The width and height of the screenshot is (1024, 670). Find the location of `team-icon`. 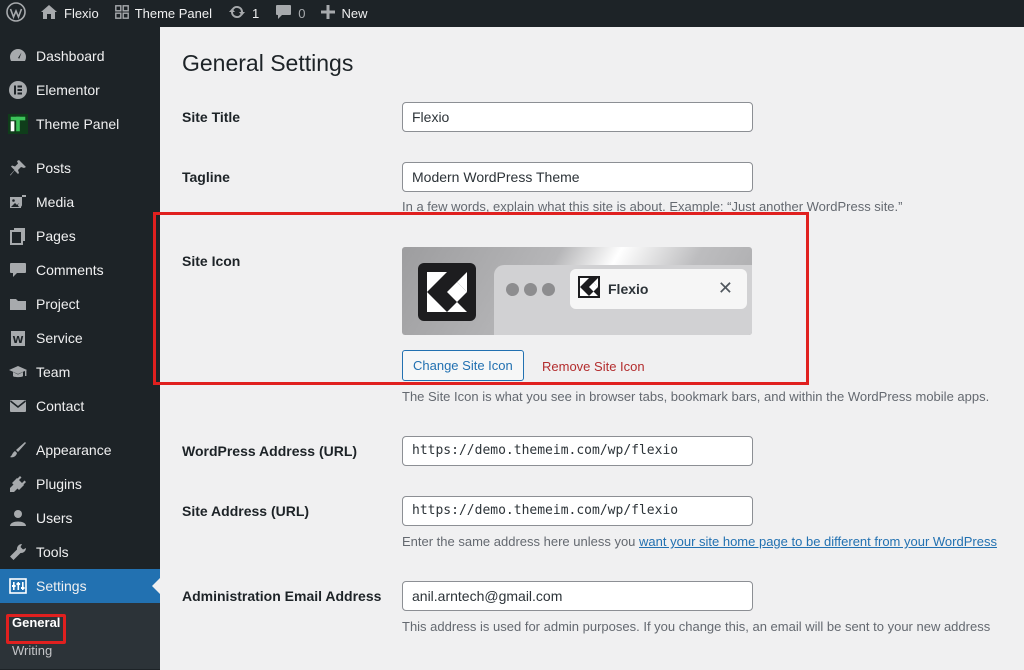

team-icon is located at coordinates (18, 372).